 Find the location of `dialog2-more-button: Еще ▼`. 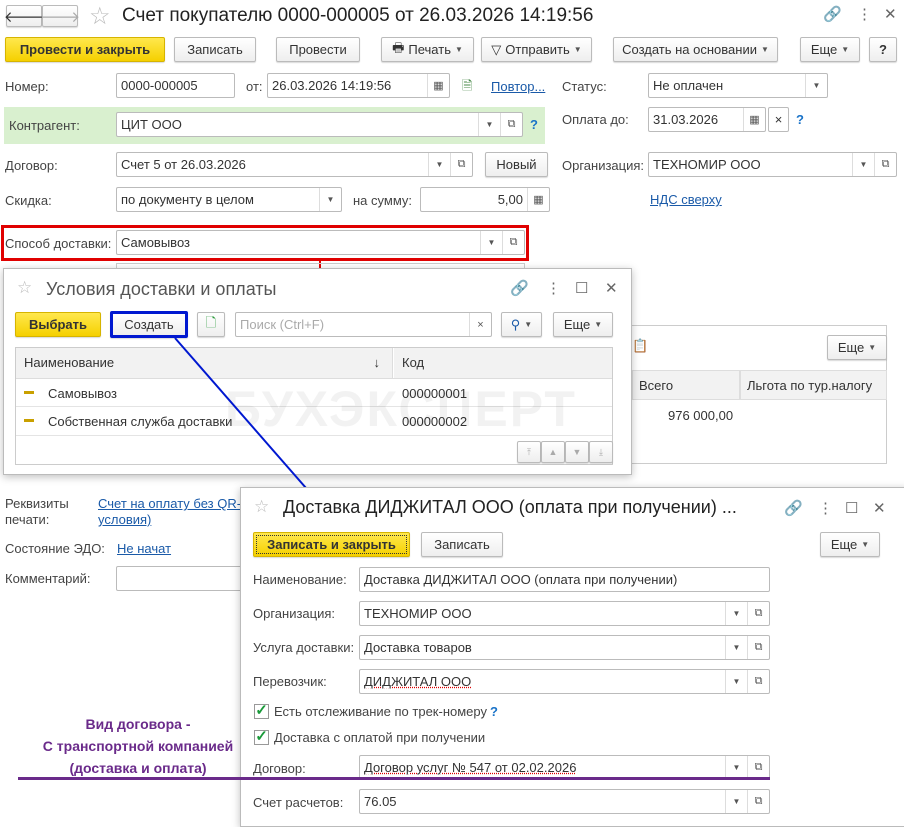

dialog2-more-button: Еще ▼ is located at coordinates (850, 544).